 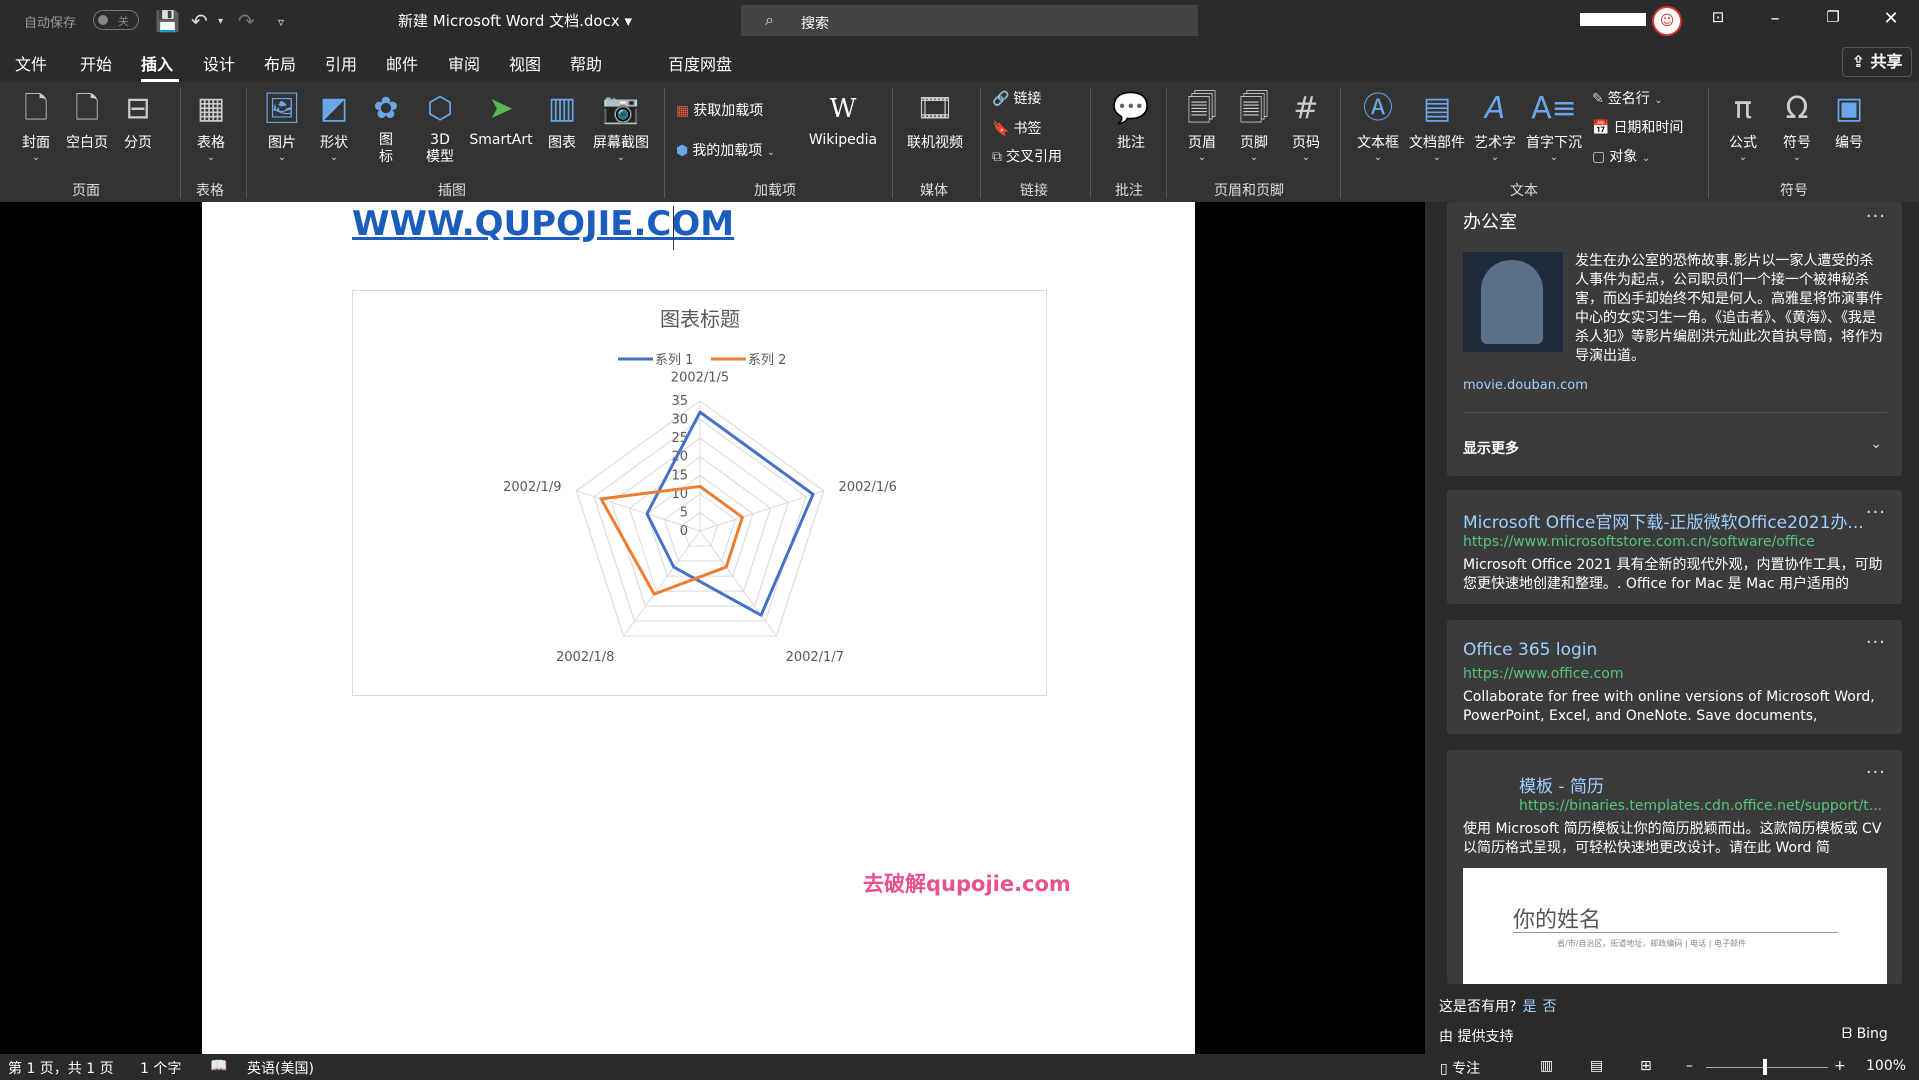 I want to click on smartart-button: ➤ SmartArt, so click(x=501, y=118).